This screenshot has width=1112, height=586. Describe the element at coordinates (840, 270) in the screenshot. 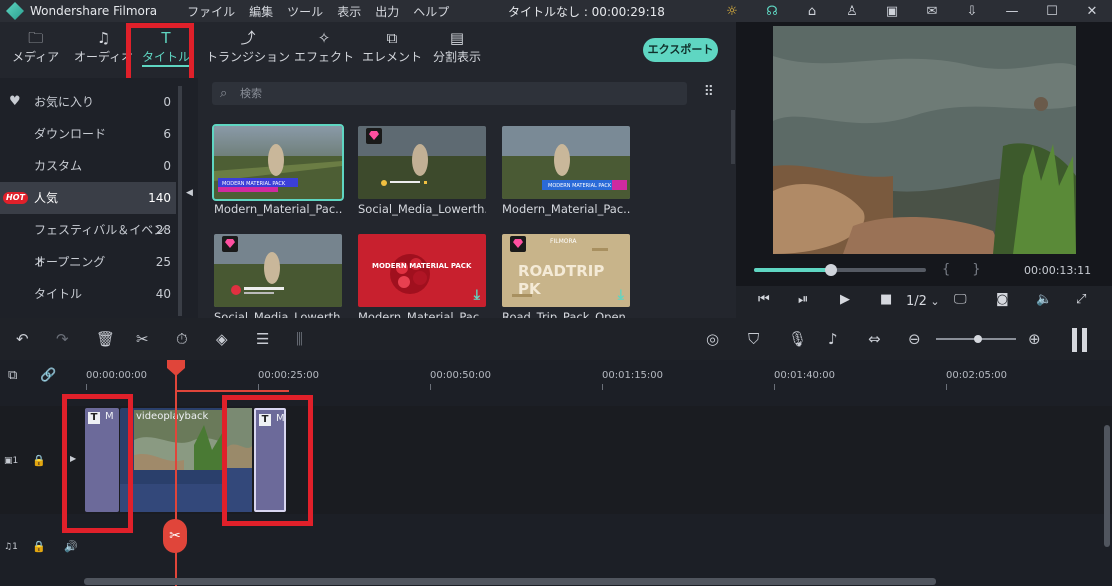

I see `preview-progress-bar` at that location.